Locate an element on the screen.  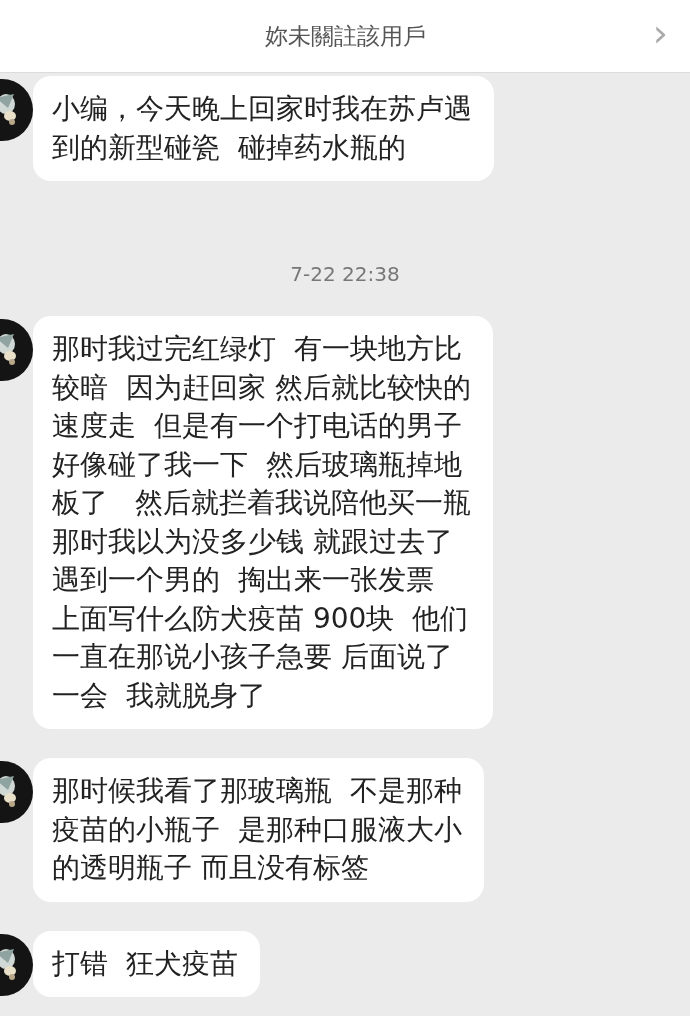
header-title: 妳未關註該用戶 is located at coordinates (345, 36).